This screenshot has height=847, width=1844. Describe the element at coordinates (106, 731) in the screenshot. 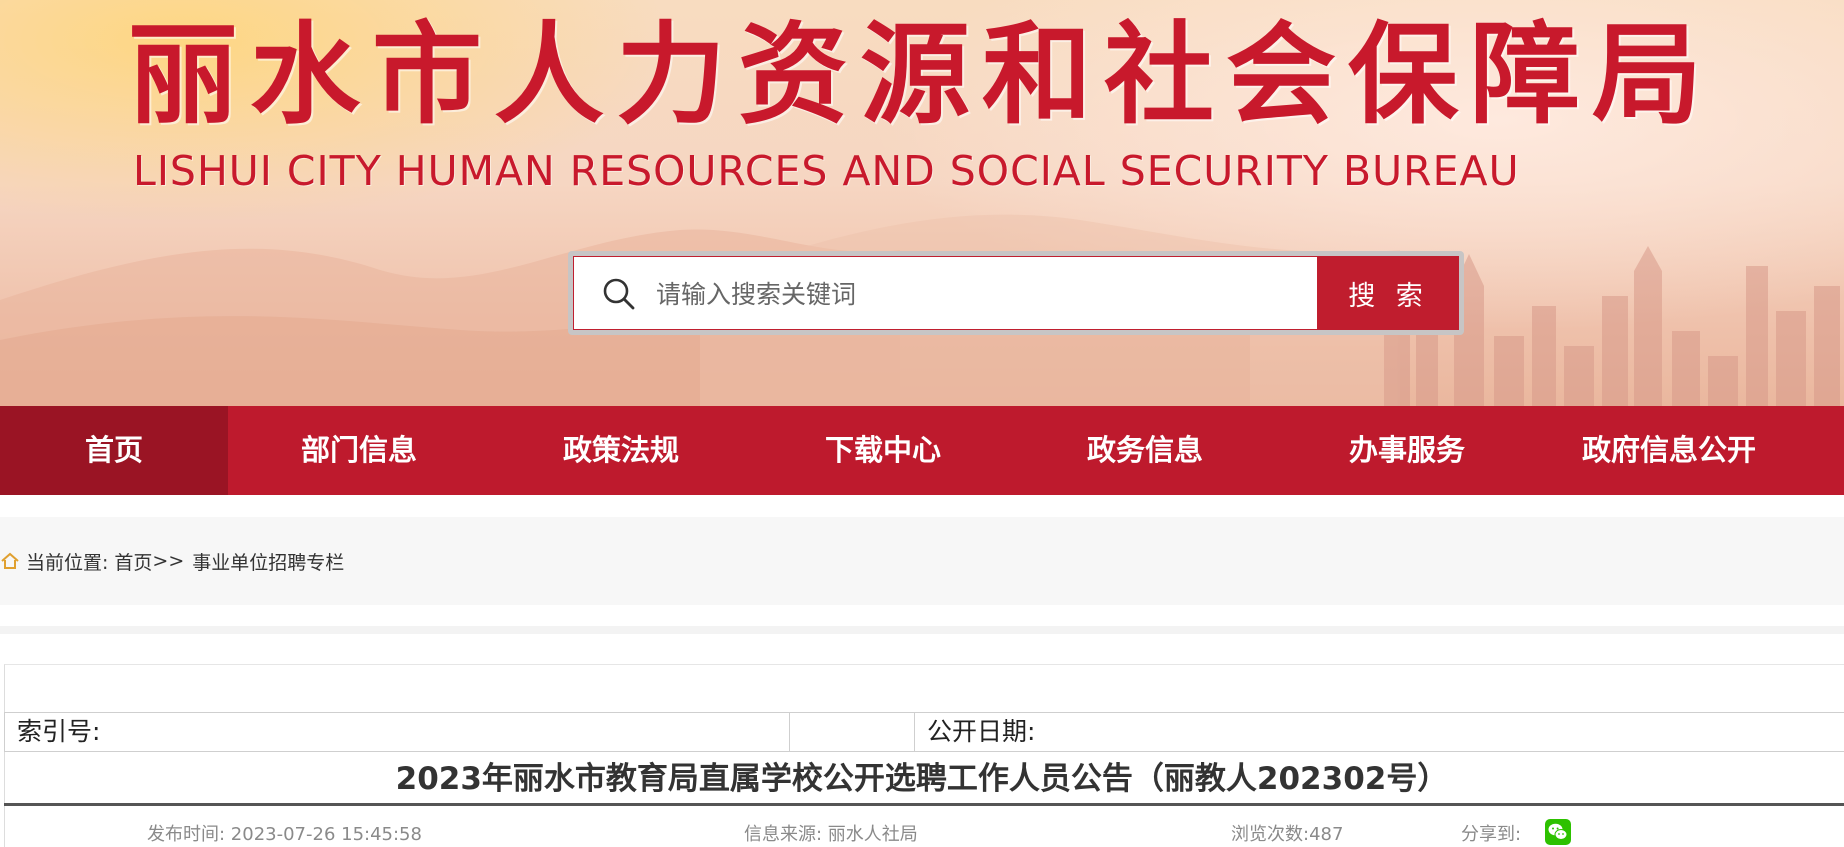

I see `index-value` at that location.